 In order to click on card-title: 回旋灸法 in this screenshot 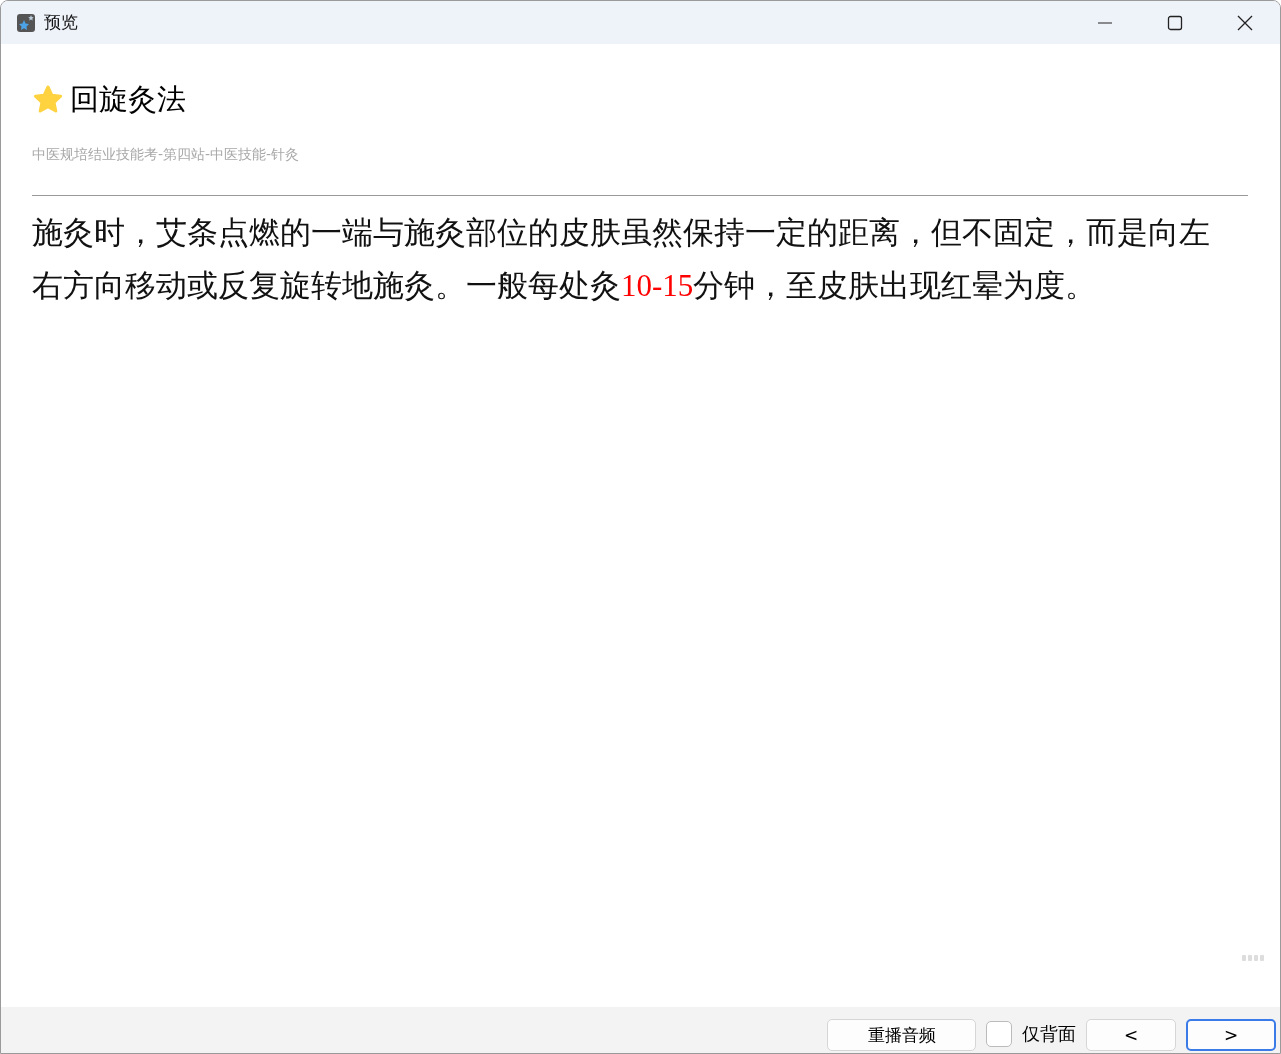, I will do `click(128, 99)`.